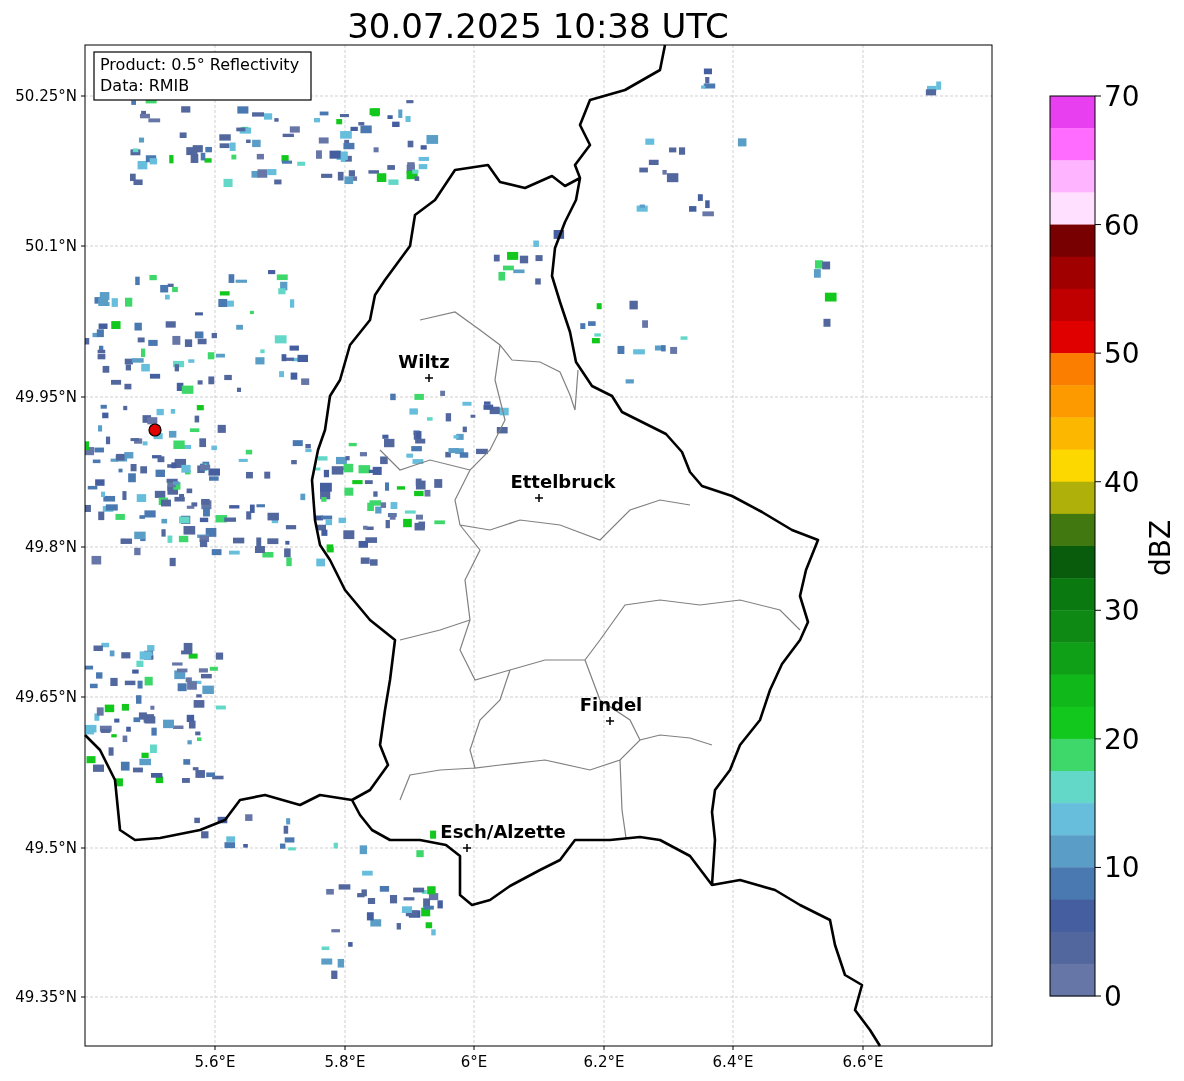 The height and width of the screenshot is (1081, 1184). What do you see at coordinates (46, 997) in the screenshot?
I see `axis-tick-label: 49.35°N` at bounding box center [46, 997].